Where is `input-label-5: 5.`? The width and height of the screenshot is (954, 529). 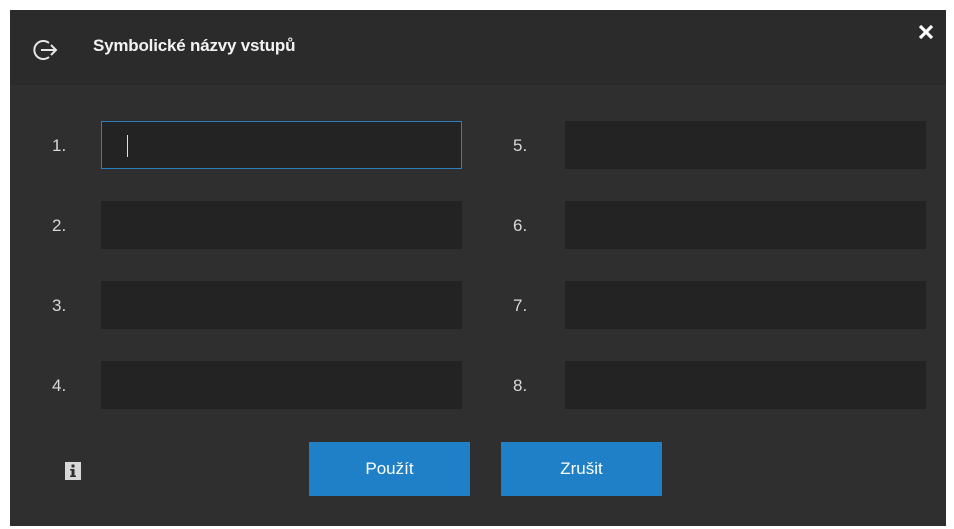 input-label-5: 5. is located at coordinates (520, 145).